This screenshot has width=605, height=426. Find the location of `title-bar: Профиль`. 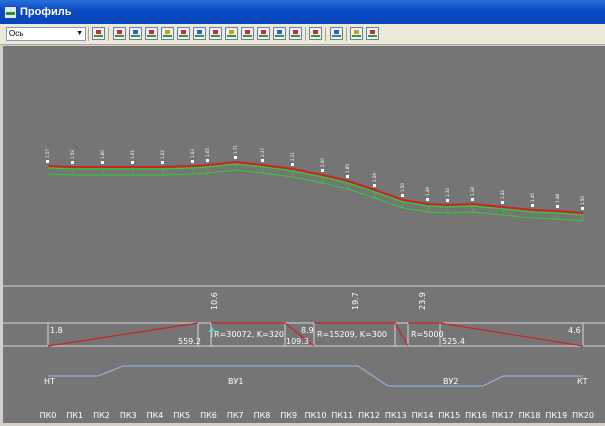

title-bar: Профиль is located at coordinates (302, 12).